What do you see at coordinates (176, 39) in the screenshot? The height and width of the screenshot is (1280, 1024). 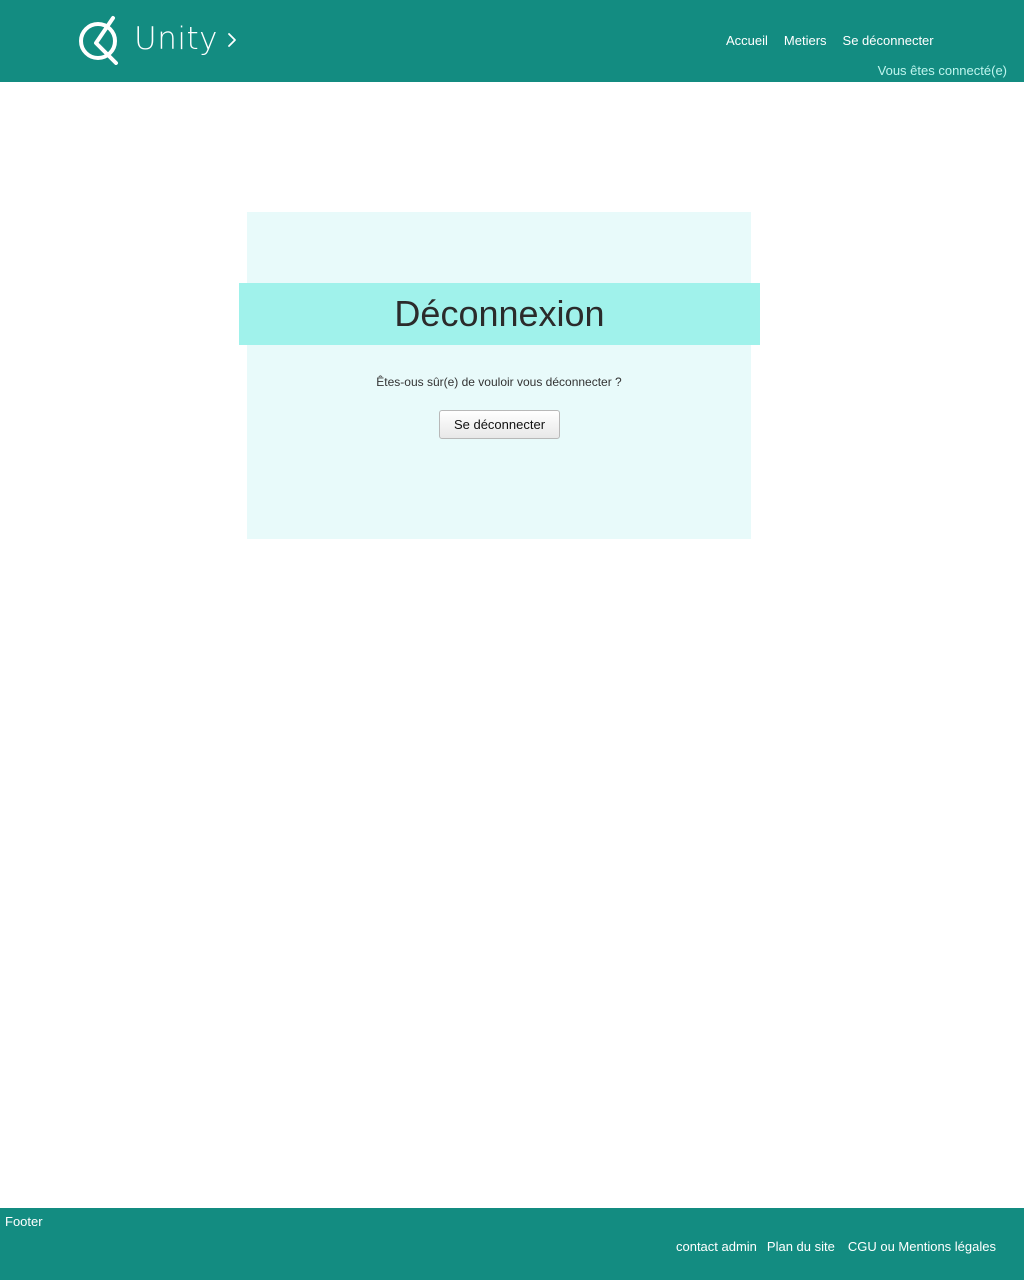 I see `logo-text: Unity` at bounding box center [176, 39].